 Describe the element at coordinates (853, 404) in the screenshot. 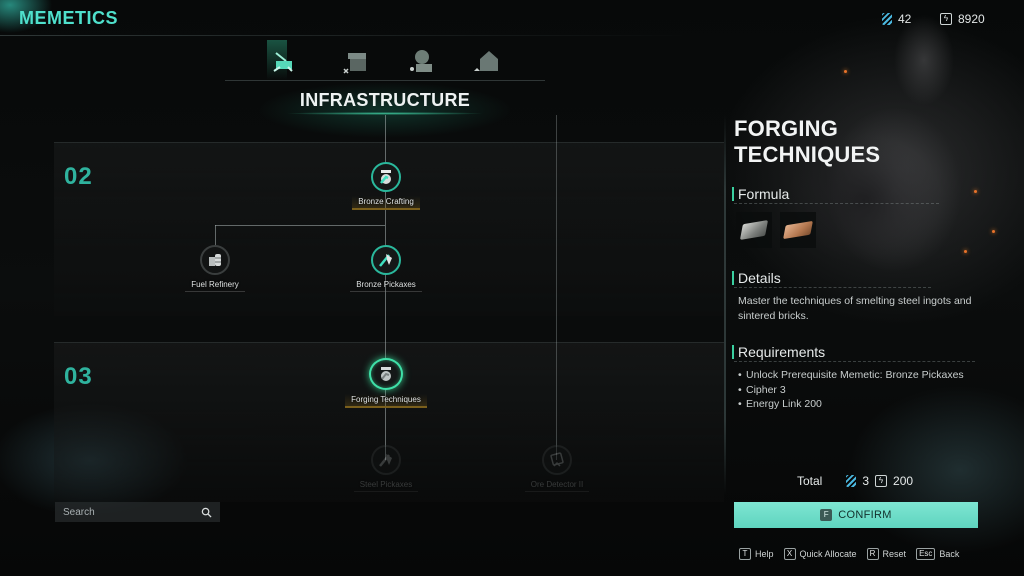

I see `requirement-item: Energy Link 200` at that location.